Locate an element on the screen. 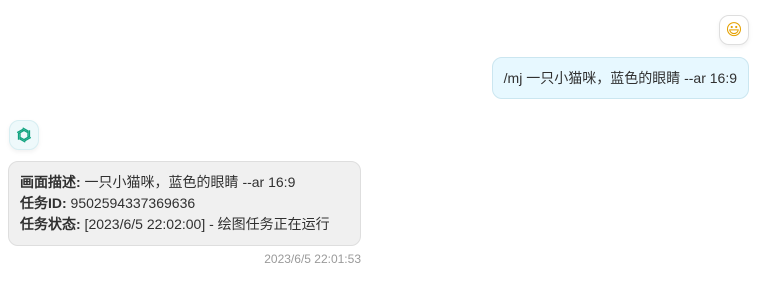  user-message-text: /mj 一只小猫咪，蓝色的眼睛 --ar 16:9 is located at coordinates (620, 78).